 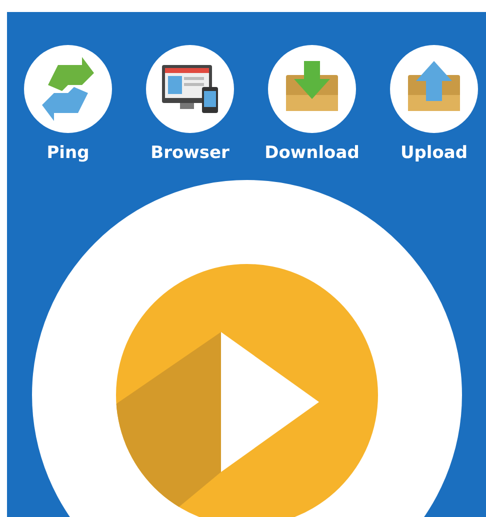 I want to click on arrows-icon, so click(x=68, y=89).